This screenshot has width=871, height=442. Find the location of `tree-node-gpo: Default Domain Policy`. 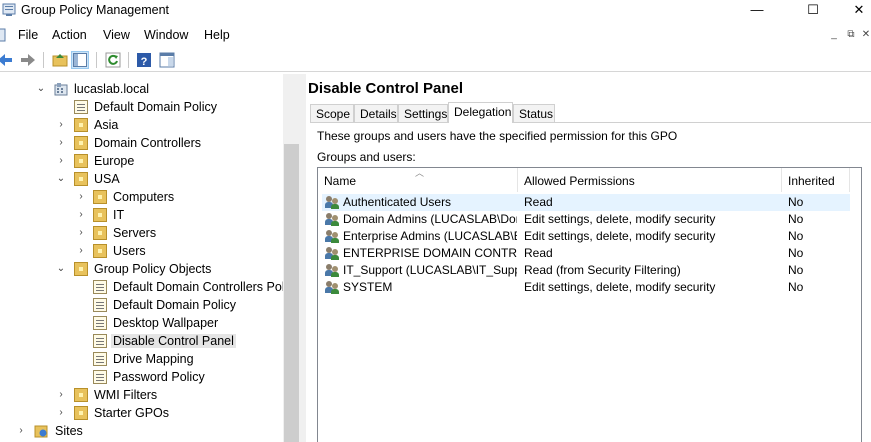

tree-node-gpo: Default Domain Policy is located at coordinates (140, 305).